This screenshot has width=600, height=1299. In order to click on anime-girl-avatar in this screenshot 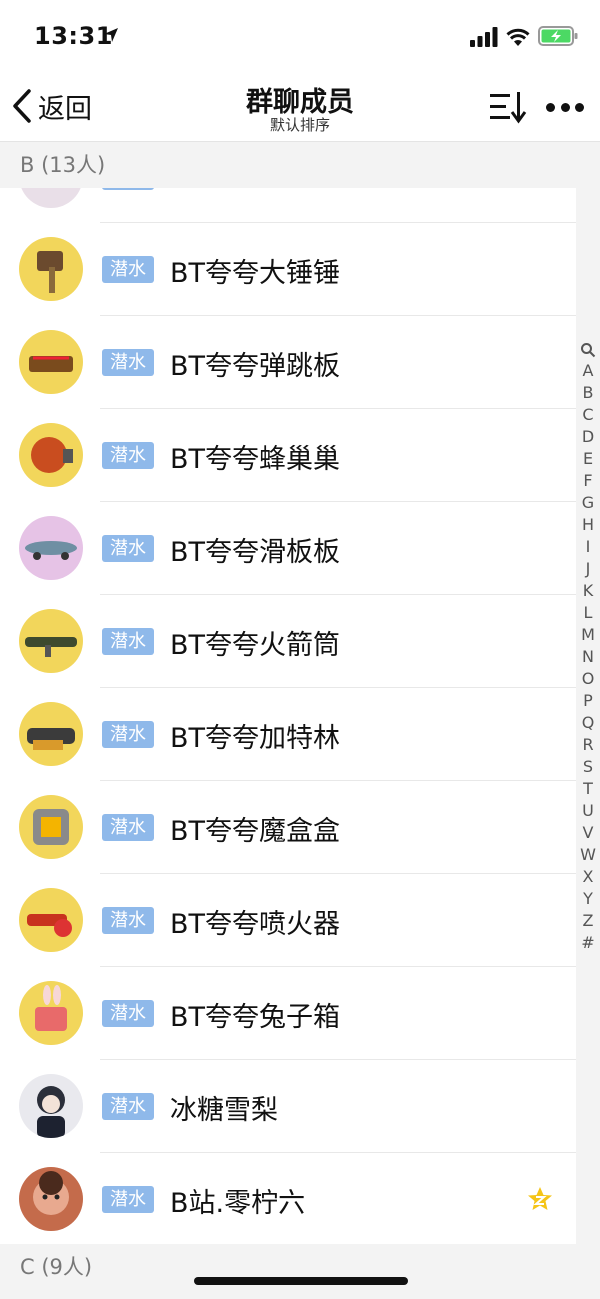, I will do `click(51, 1106)`.